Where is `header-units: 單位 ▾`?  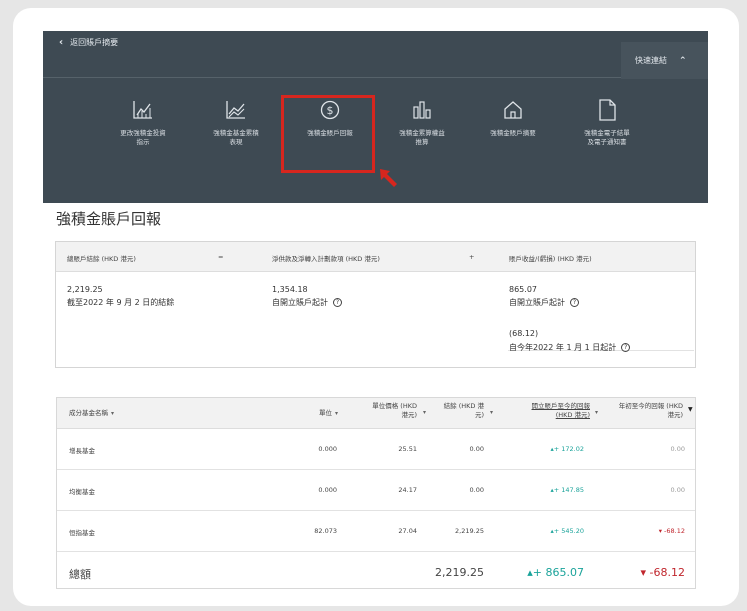 header-units: 單位 ▾ is located at coordinates (328, 413).